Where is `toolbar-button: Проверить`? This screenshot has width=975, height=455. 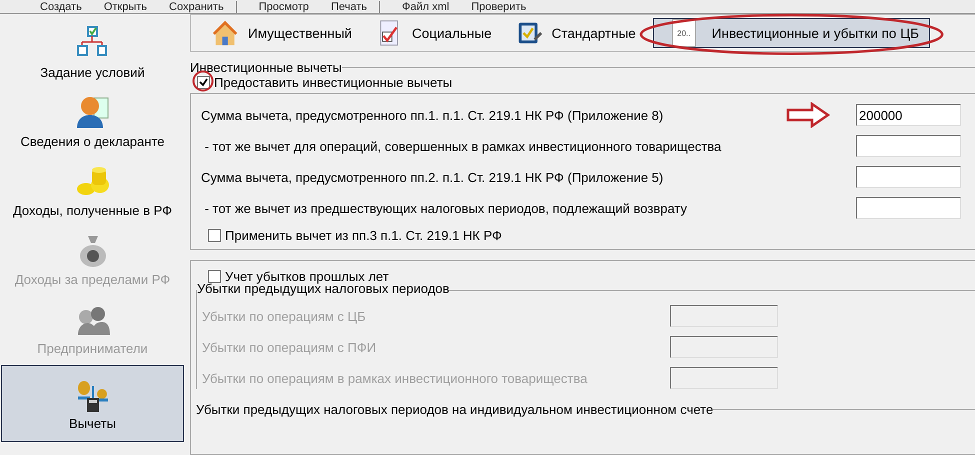 toolbar-button: Проверить is located at coordinates (498, 6).